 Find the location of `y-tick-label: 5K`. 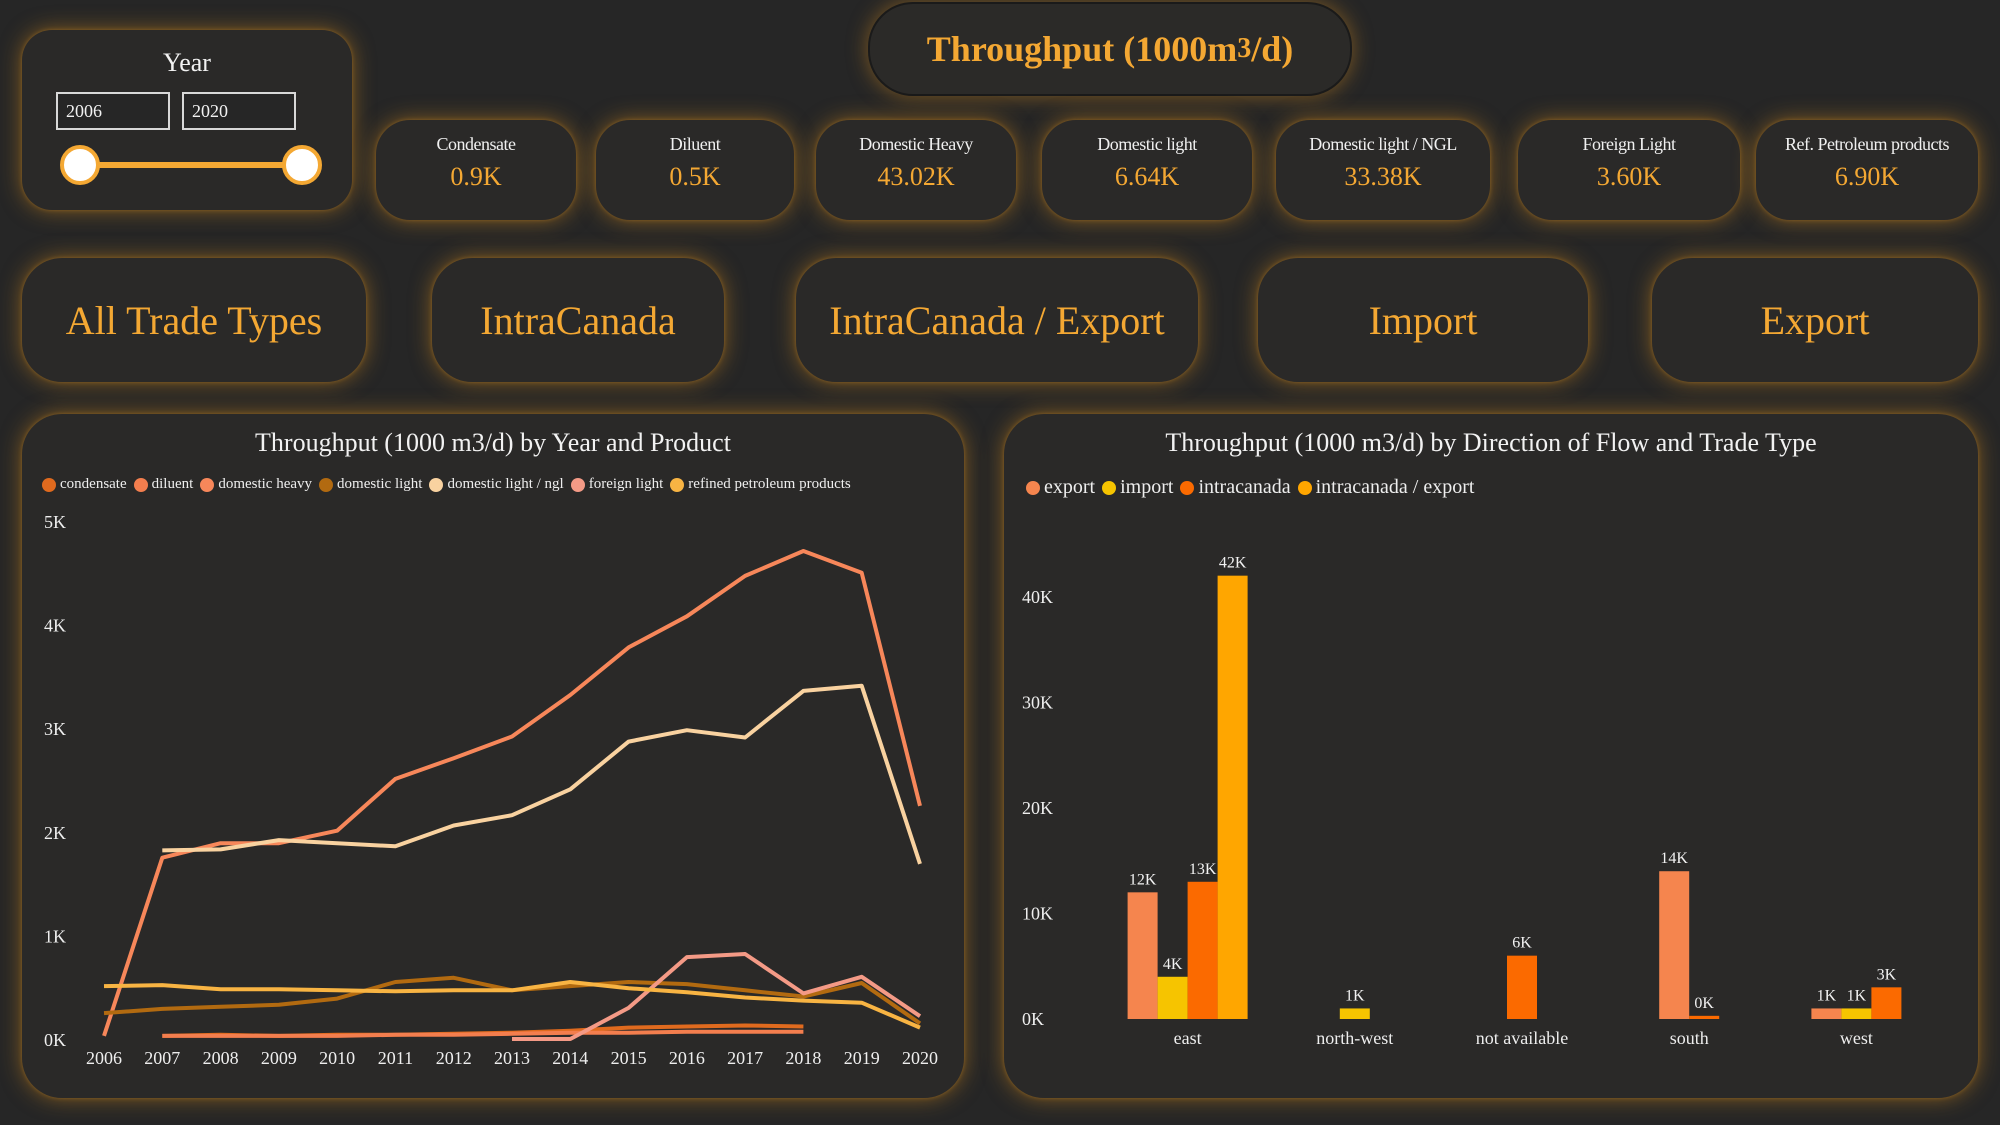

y-tick-label: 5K is located at coordinates (55, 522).